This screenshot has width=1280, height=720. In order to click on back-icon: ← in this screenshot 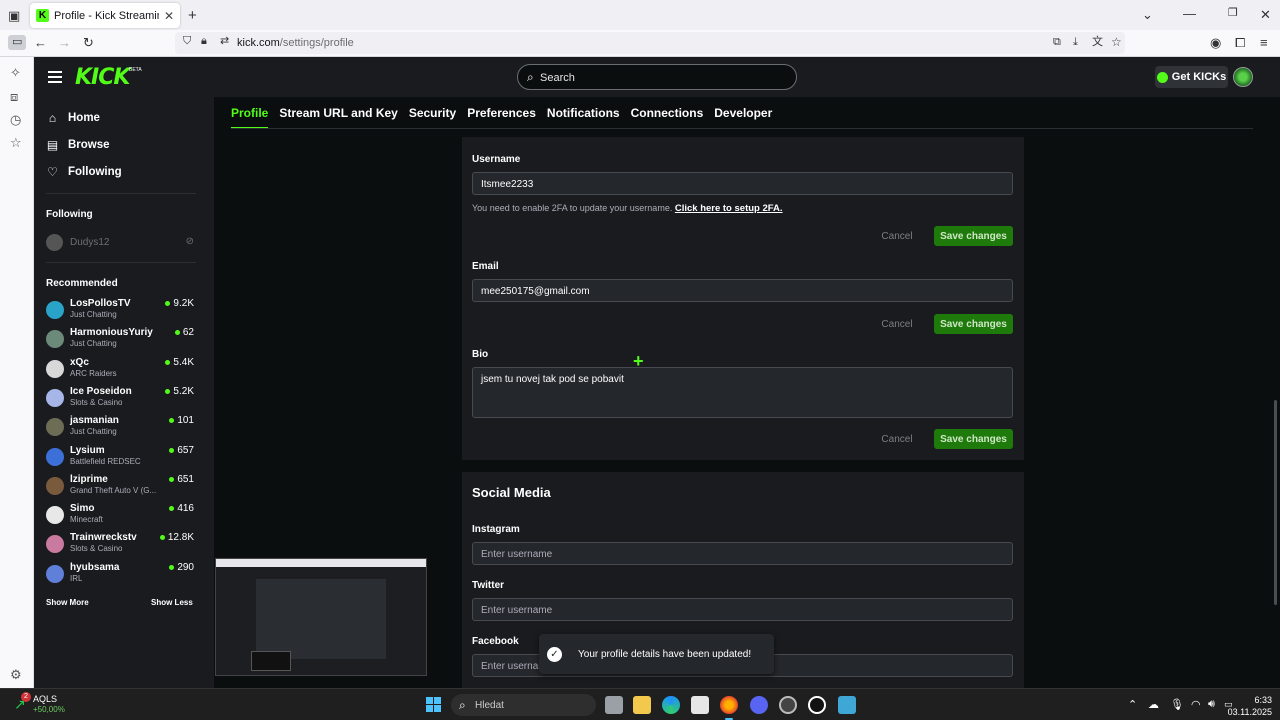, I will do `click(40, 42)`.